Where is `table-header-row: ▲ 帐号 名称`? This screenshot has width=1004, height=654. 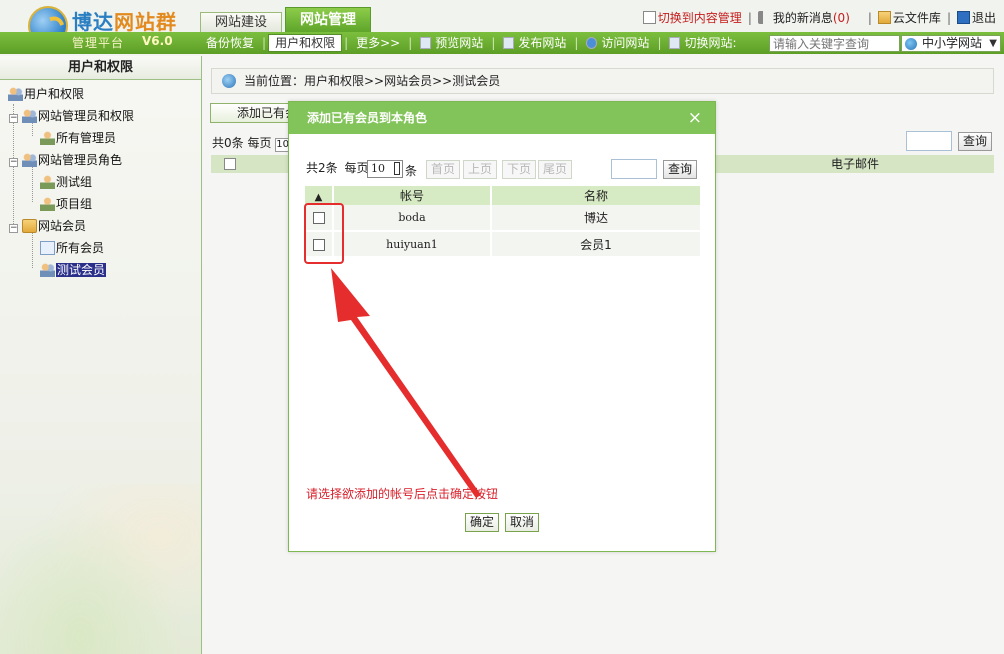
table-header-row: ▲ 帐号 名称 is located at coordinates (503, 195).